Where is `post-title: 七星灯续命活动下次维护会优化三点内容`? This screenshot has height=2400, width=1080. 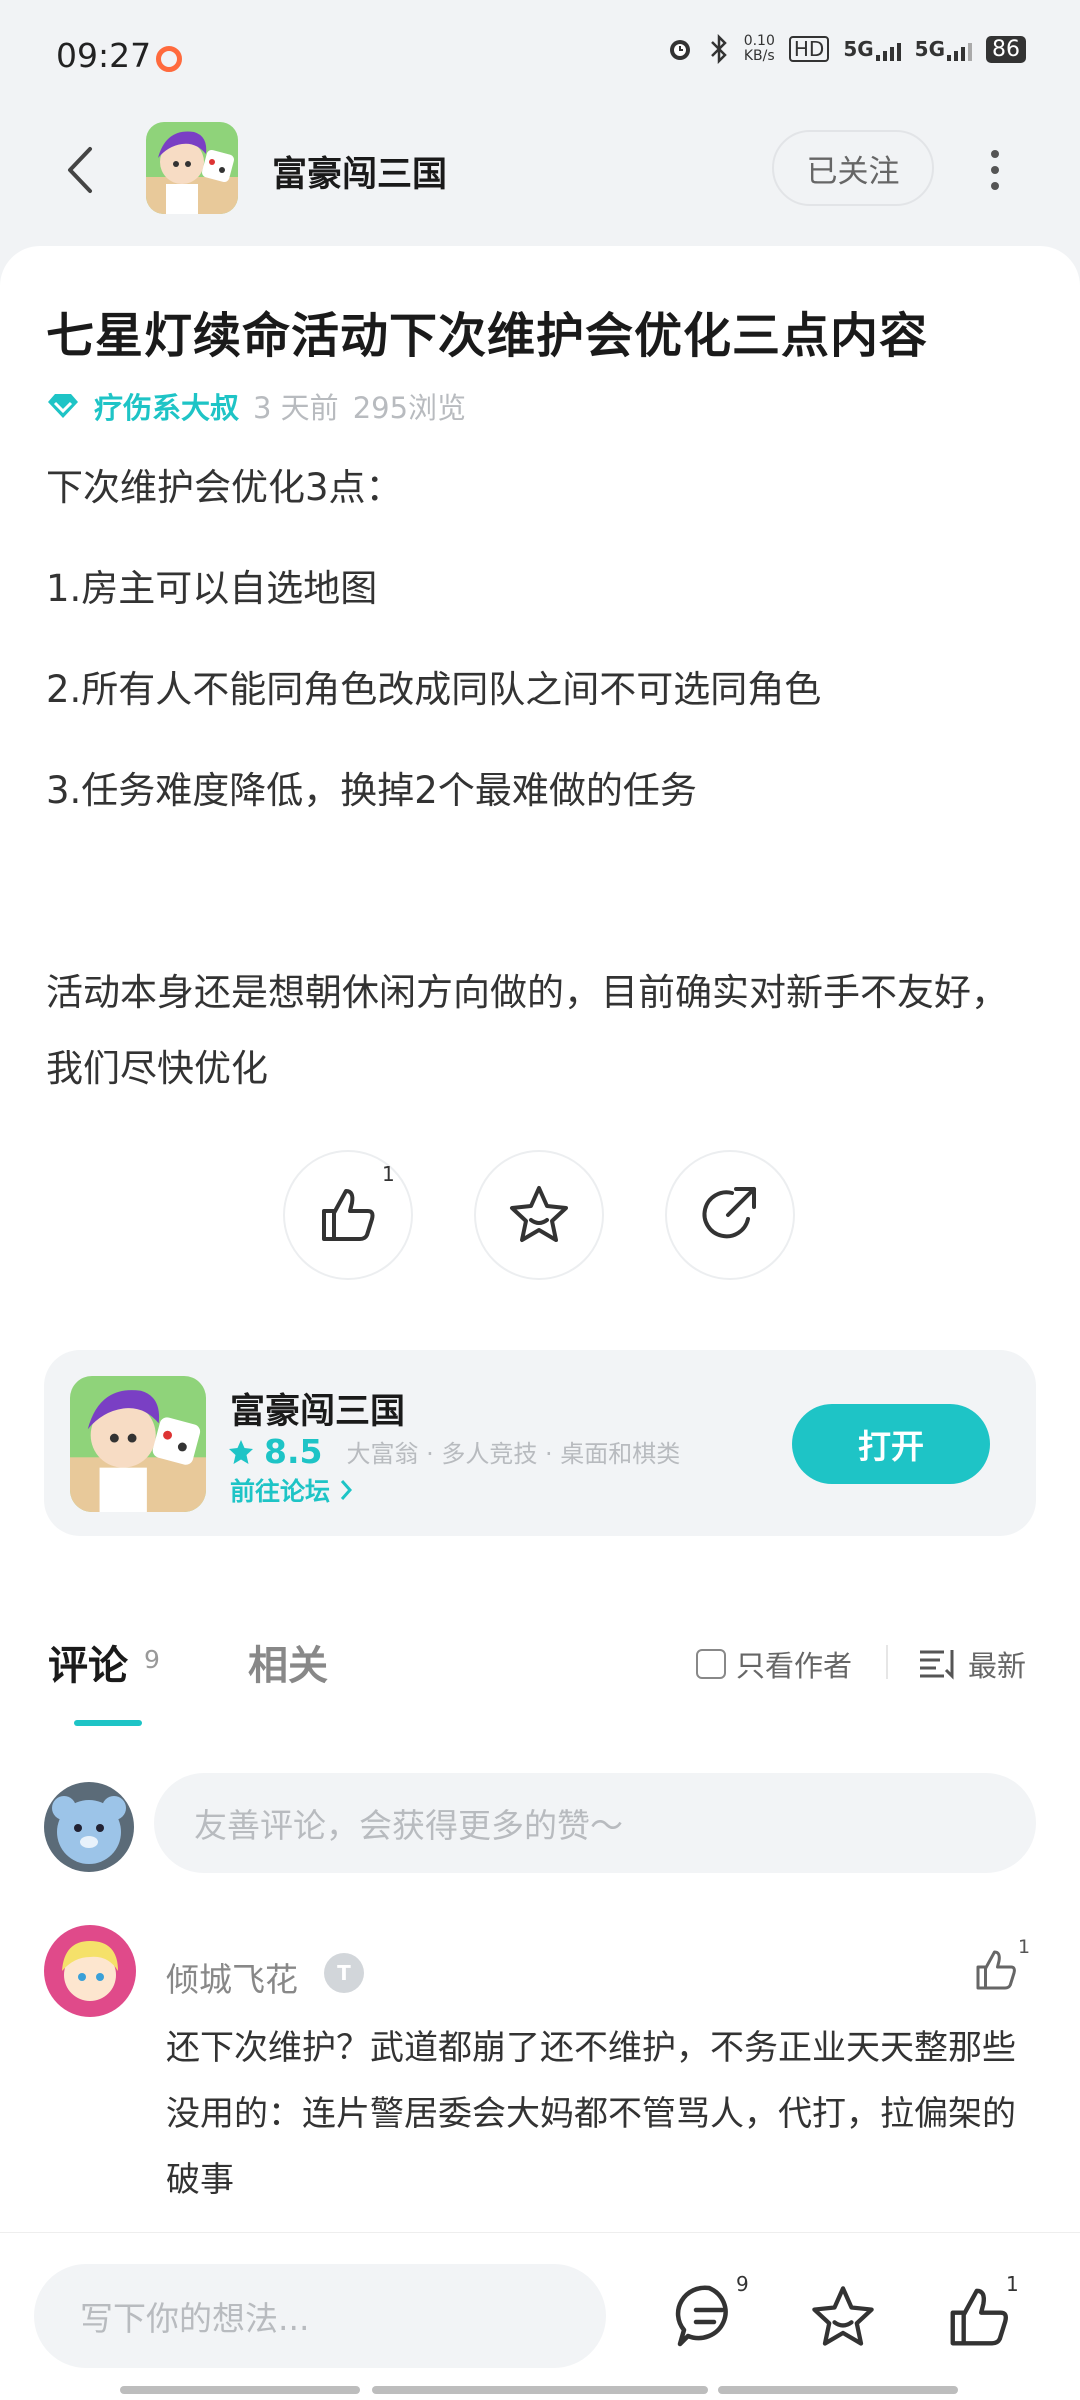
post-title: 七星灯续命活动下次维护会优化三点内容 is located at coordinates (487, 336).